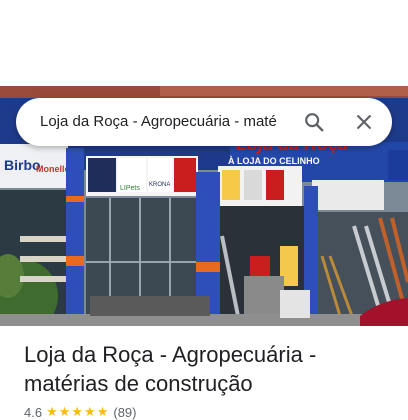 The width and height of the screenshot is (408, 420). Describe the element at coordinates (166, 122) in the screenshot. I see `search-input: Loja da Roça - Agropecuária - maté` at that location.